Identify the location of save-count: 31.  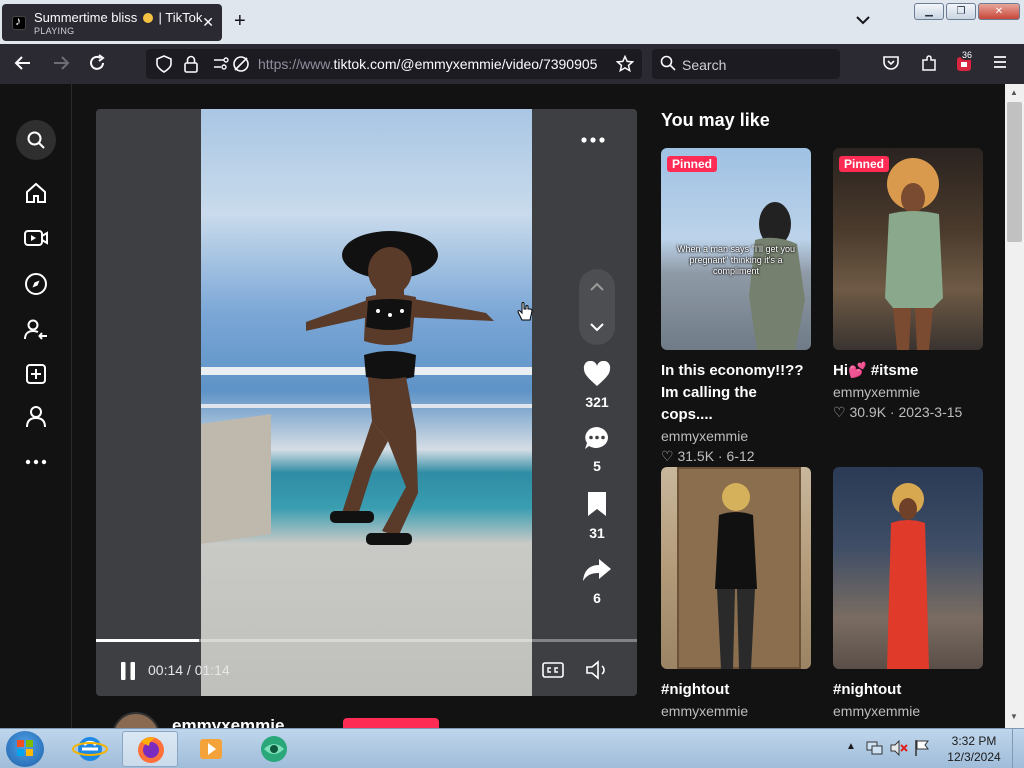
(597, 533).